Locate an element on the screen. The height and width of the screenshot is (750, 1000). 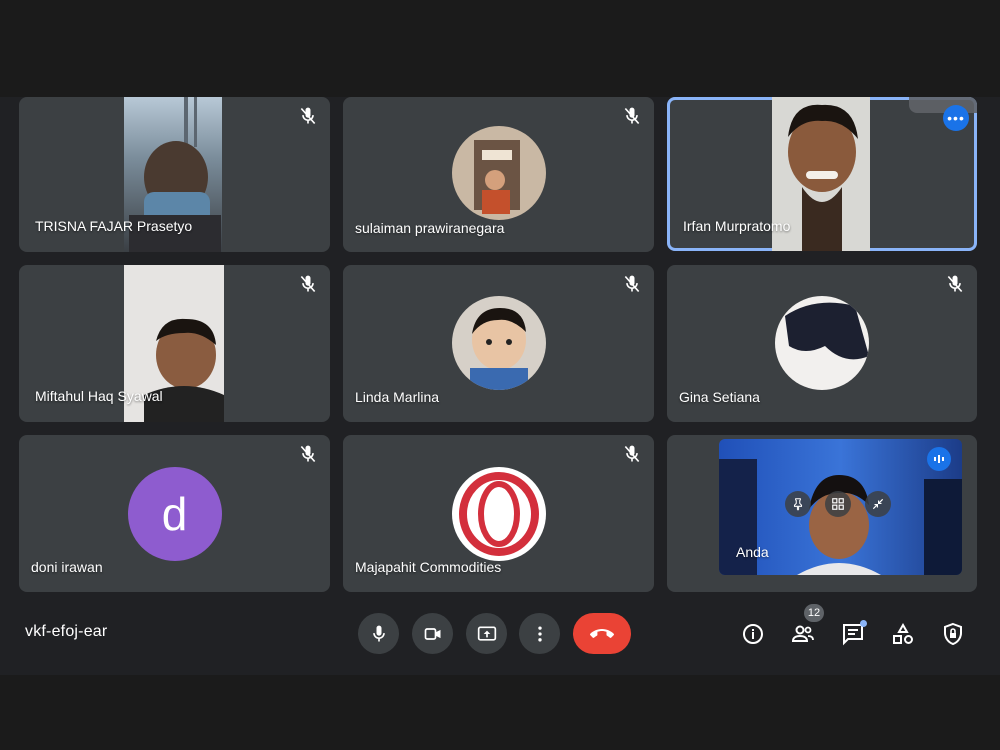
participant-tile: sulaiman prawiranegara is located at coordinates (498, 174).